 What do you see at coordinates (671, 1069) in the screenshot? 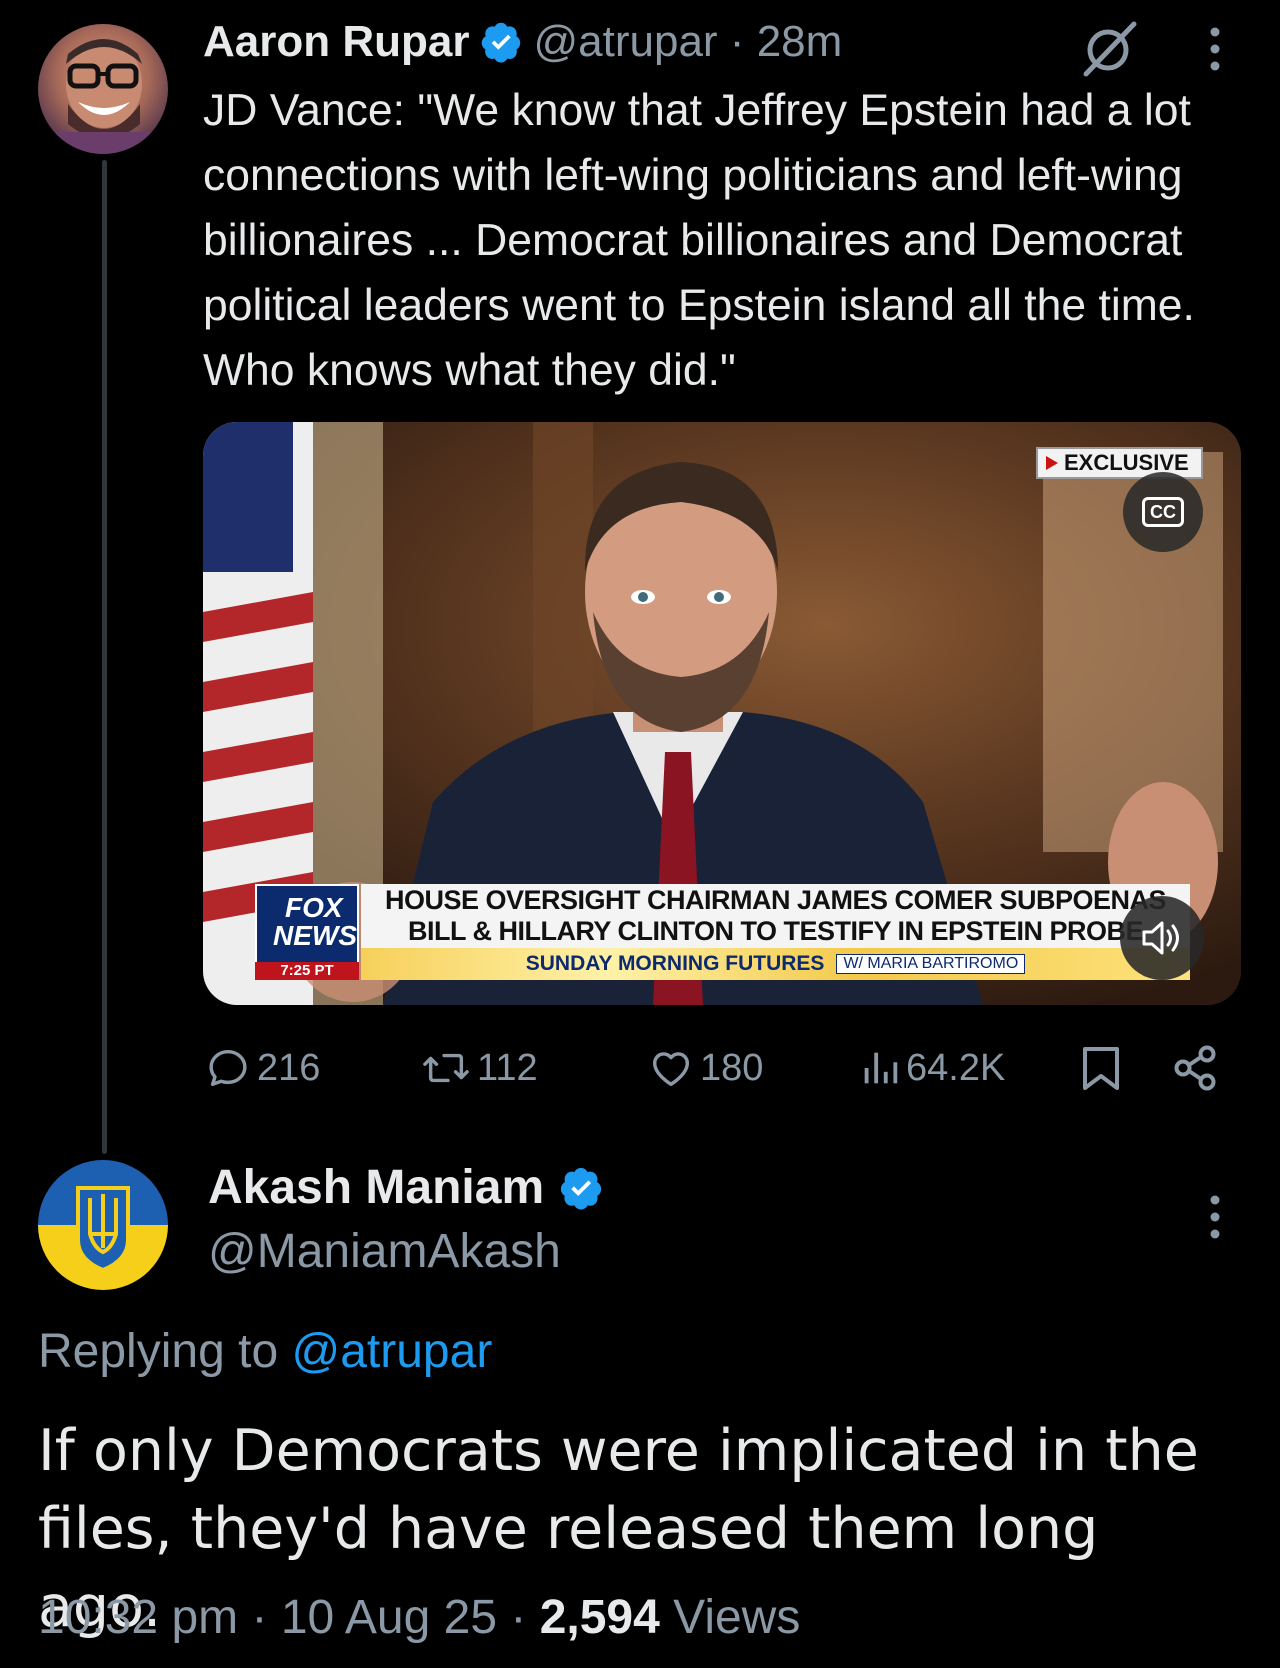
I see `like-icon` at bounding box center [671, 1069].